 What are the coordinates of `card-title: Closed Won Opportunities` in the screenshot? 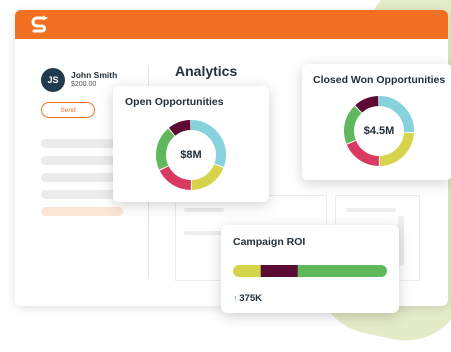 It's located at (379, 80).